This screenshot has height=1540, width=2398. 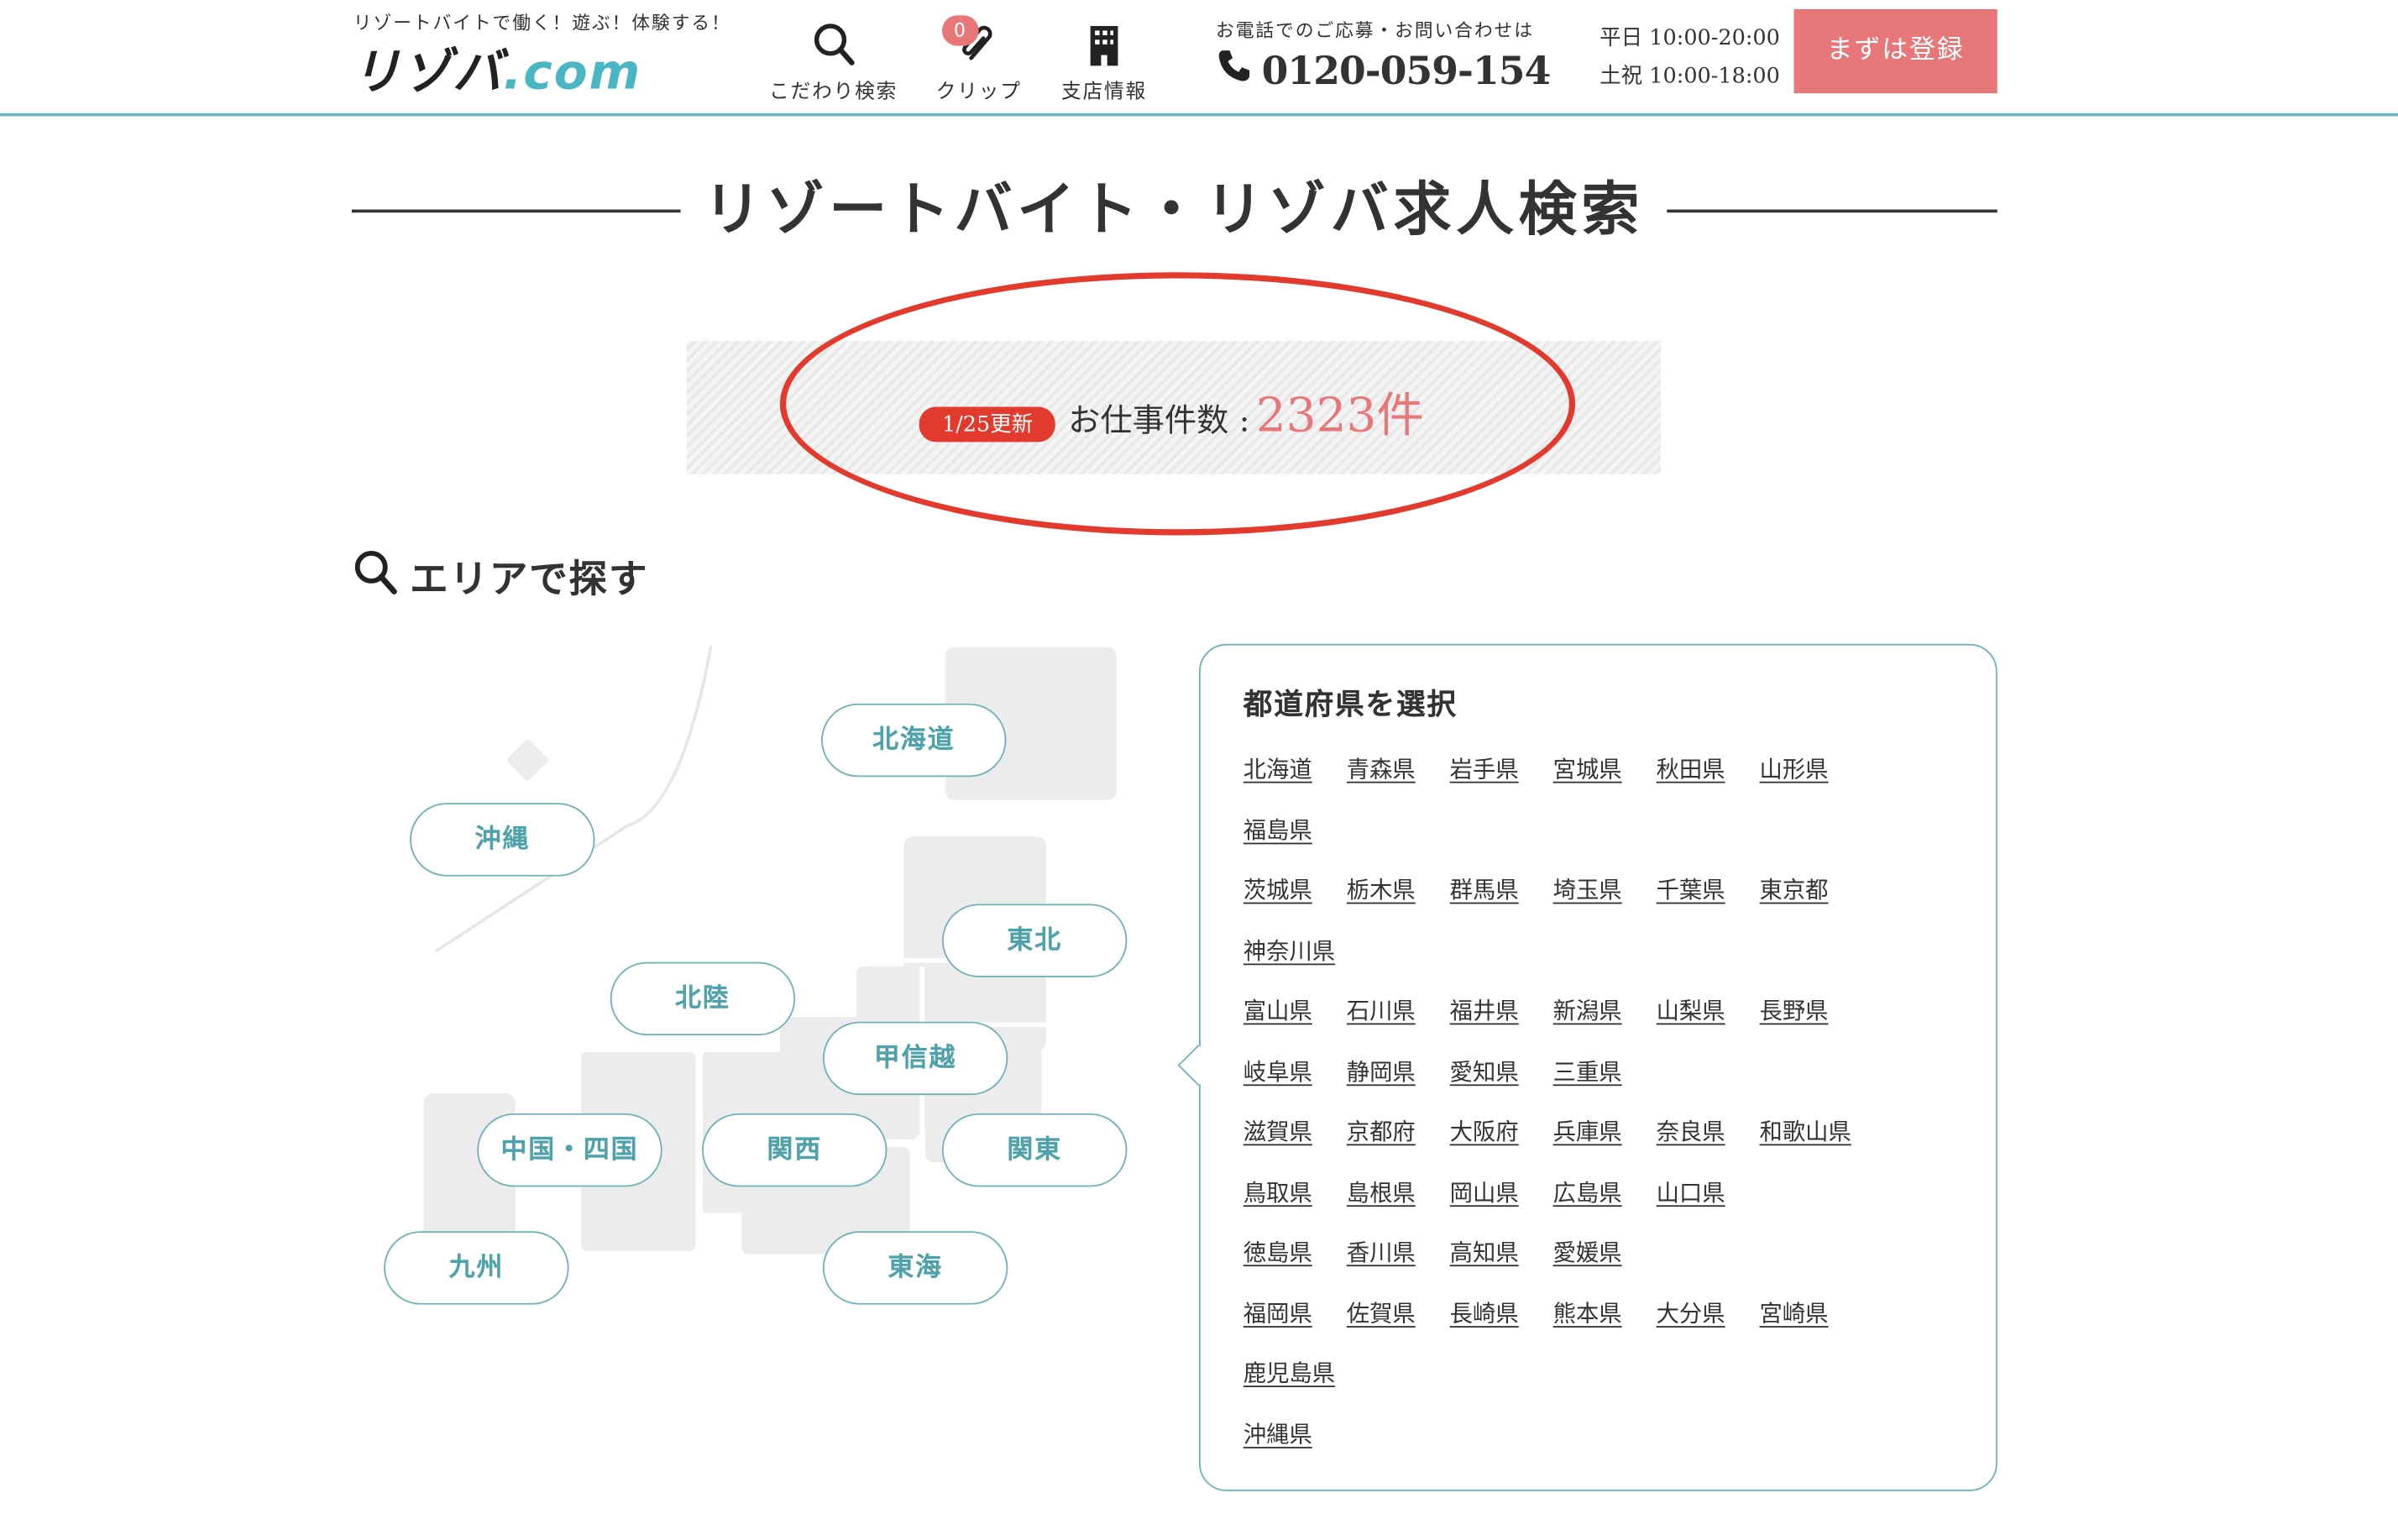 I want to click on prefecture-panel-title: 都道府県を選択, so click(x=1350, y=705).